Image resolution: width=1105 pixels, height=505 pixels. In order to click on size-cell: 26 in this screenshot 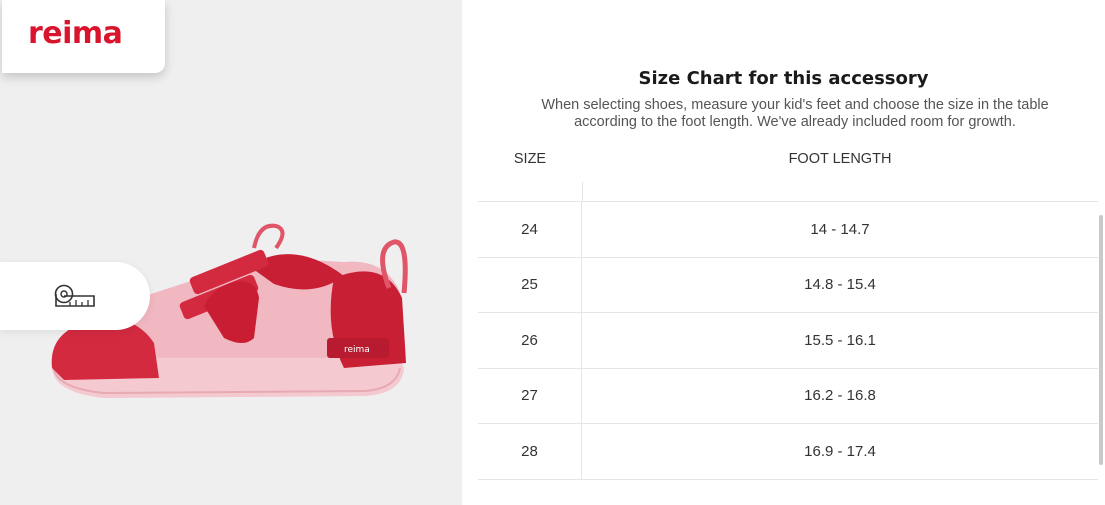, I will do `click(530, 340)`.